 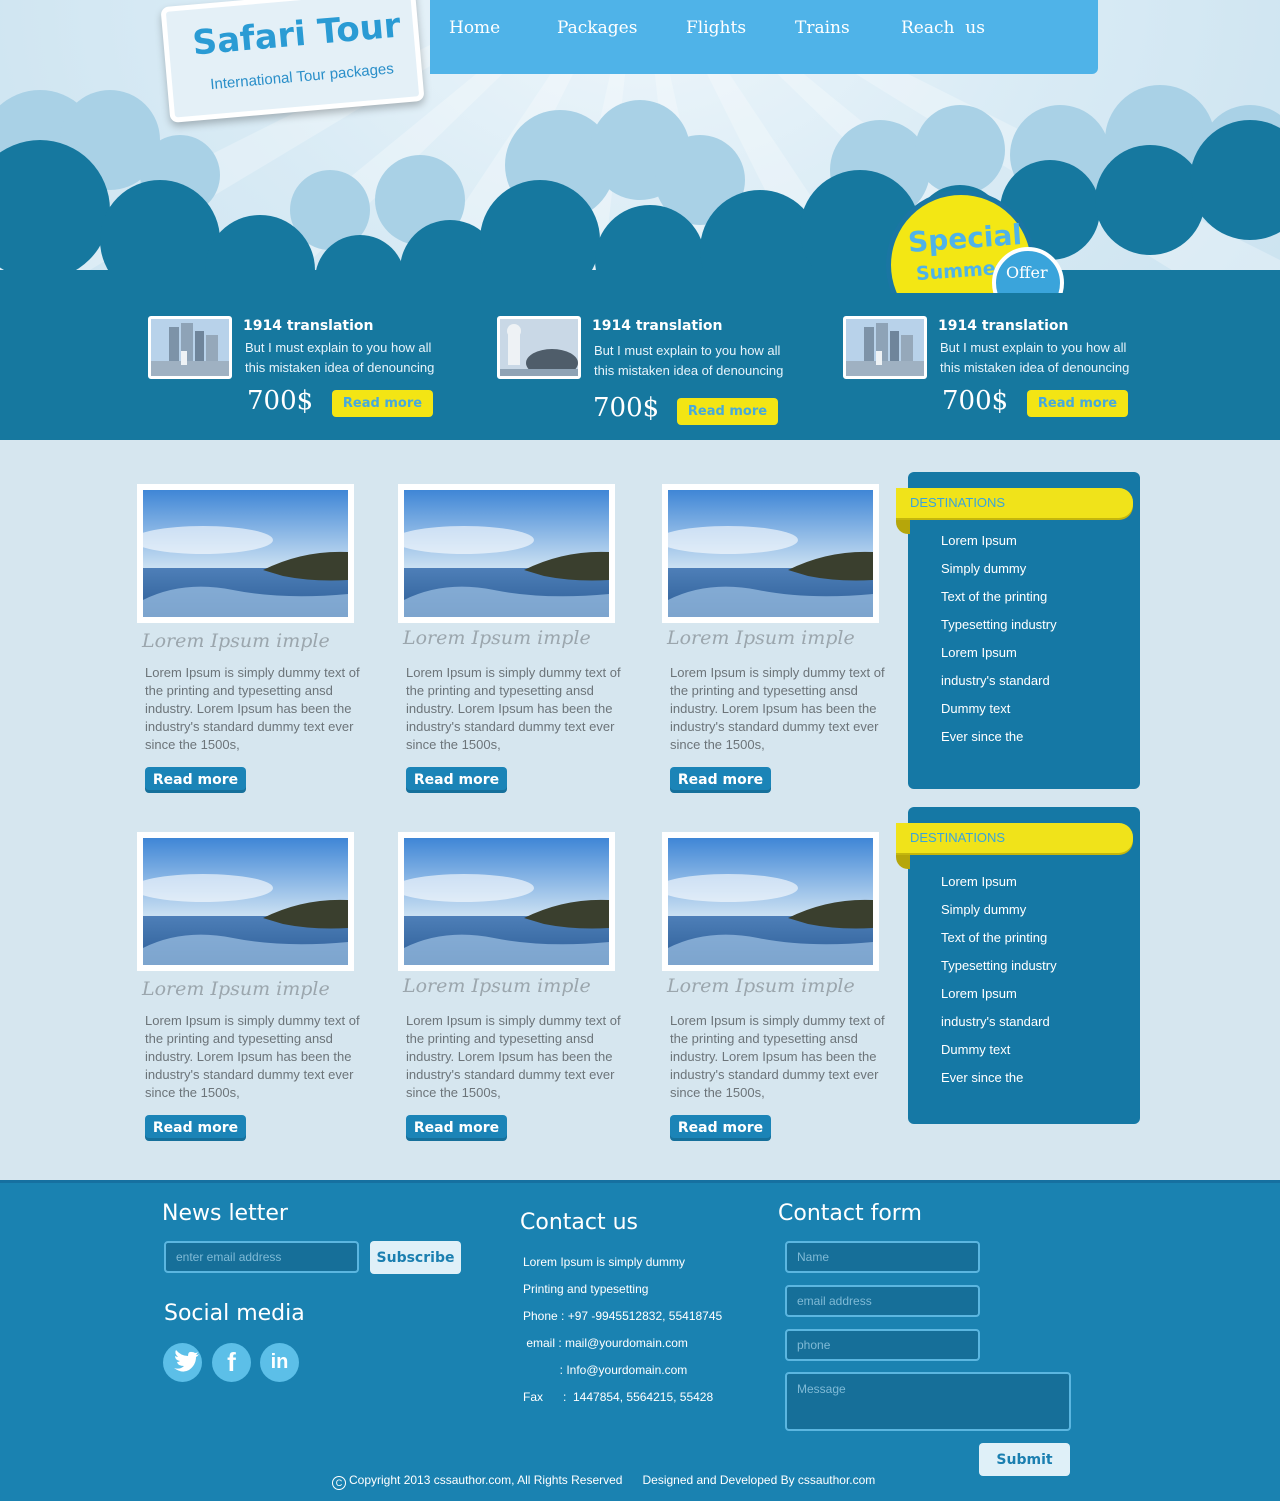 What do you see at coordinates (943, 28) in the screenshot?
I see `nav-item-reach-us: Reach us` at bounding box center [943, 28].